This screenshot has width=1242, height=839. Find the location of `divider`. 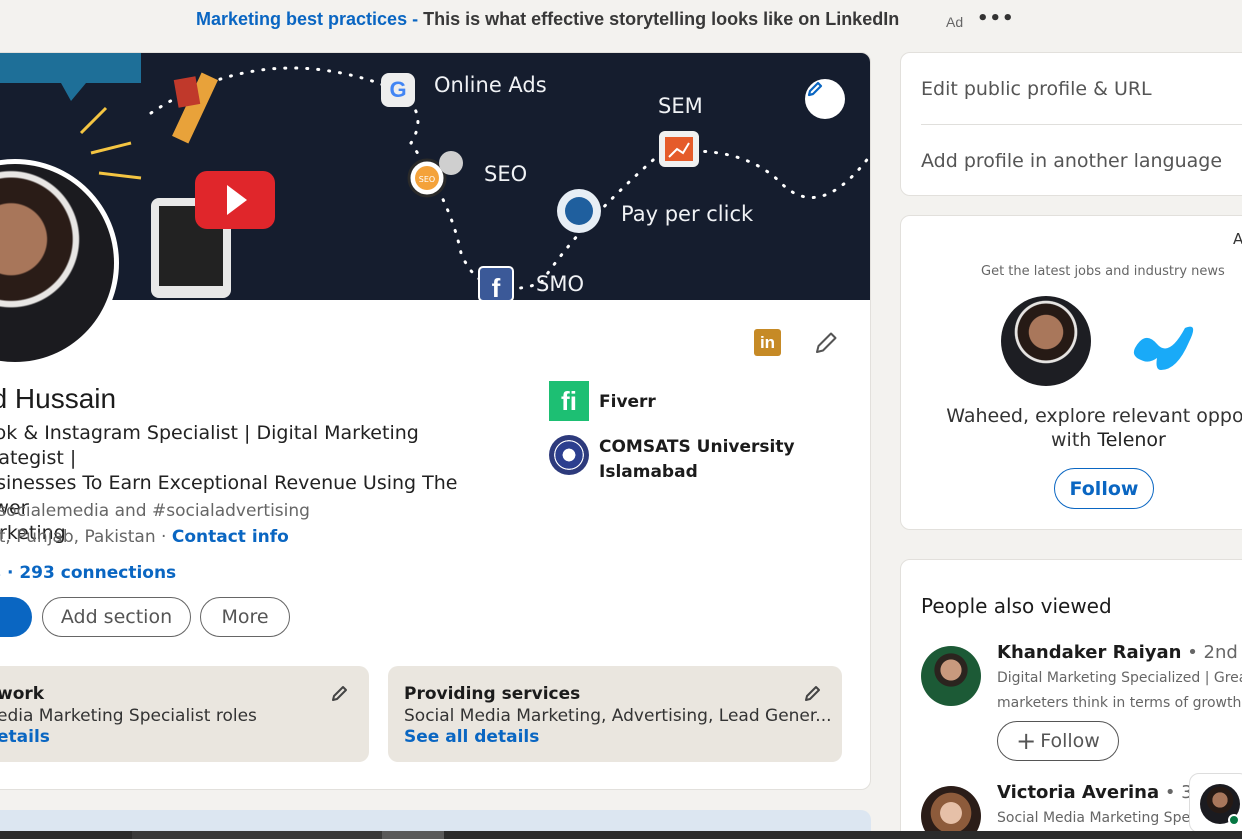

divider is located at coordinates (1081, 124).